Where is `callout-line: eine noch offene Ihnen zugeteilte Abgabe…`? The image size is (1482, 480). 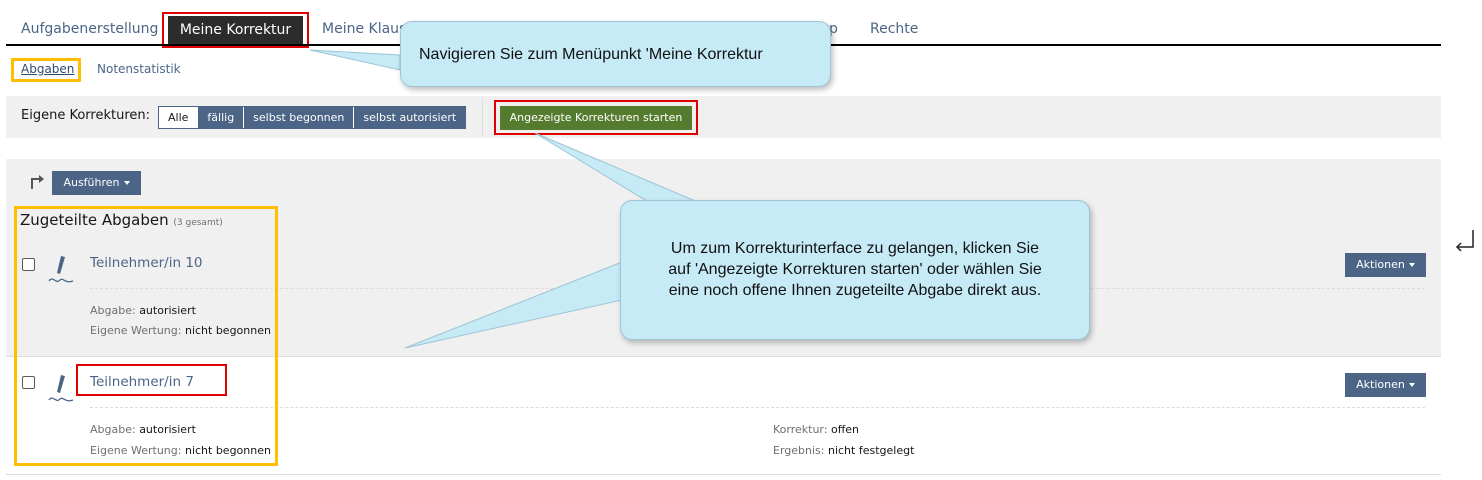
callout-line: eine noch offene Ihnen zugeteilte Abgabe… is located at coordinates (855, 290).